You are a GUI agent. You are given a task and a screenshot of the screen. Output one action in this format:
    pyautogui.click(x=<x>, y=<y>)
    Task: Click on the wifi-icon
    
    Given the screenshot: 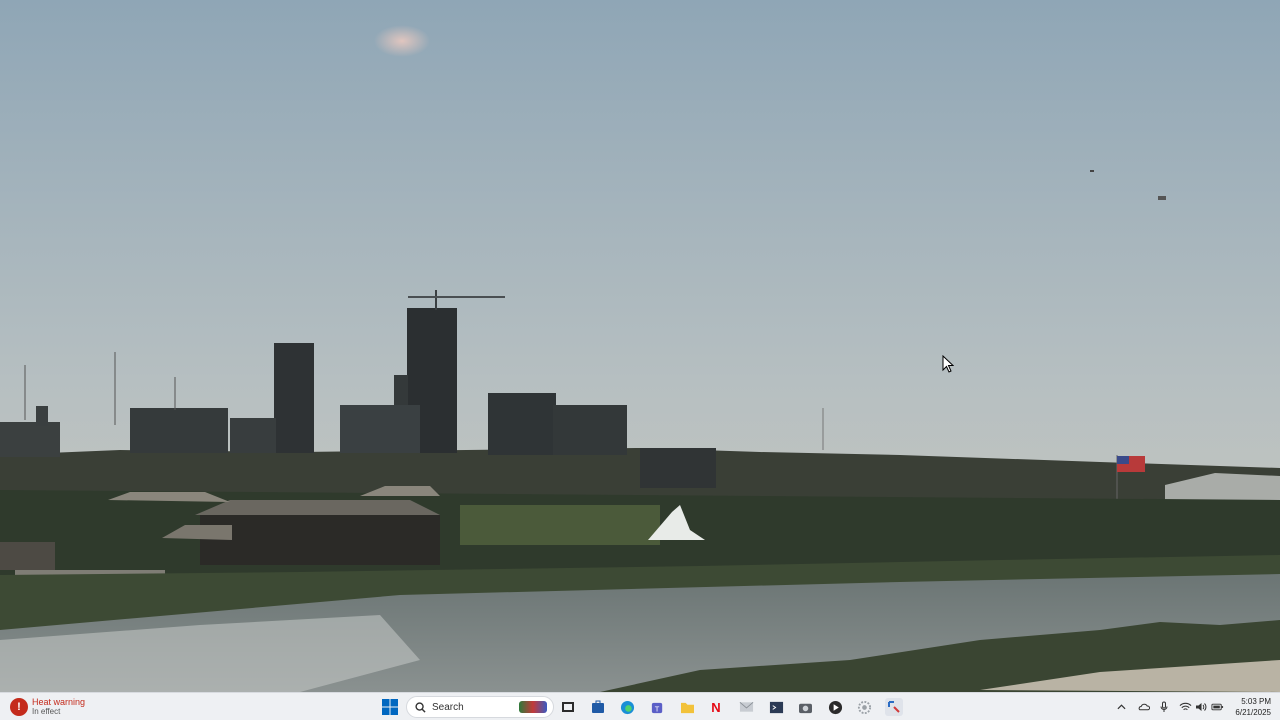 What is the action you would take?
    pyautogui.click(x=1185, y=706)
    